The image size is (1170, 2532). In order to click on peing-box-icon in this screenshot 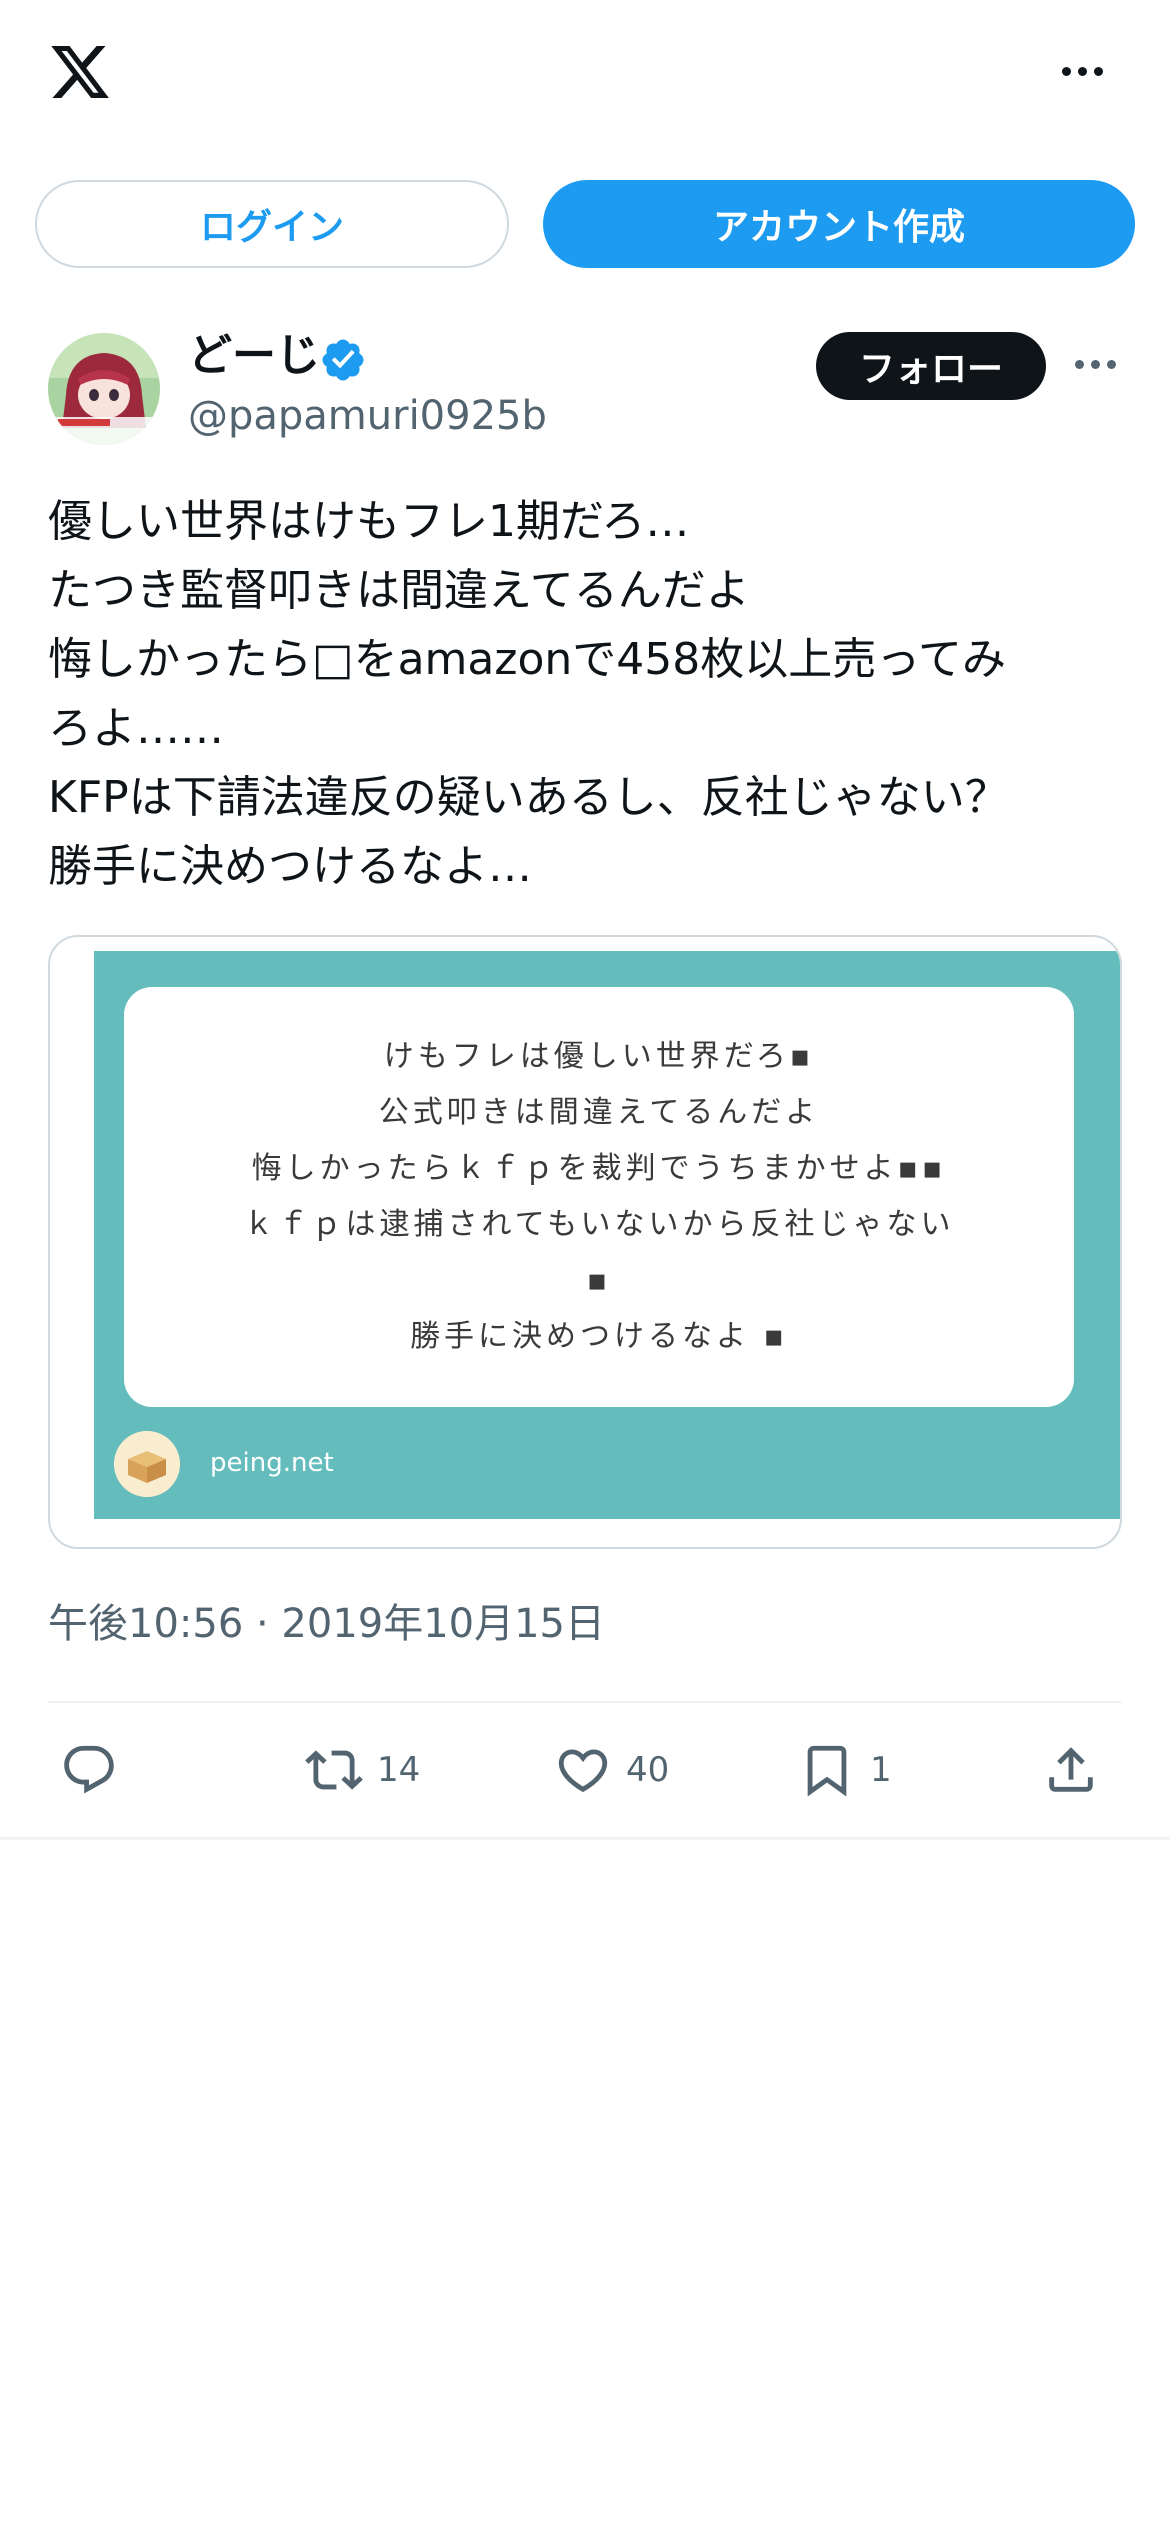, I will do `click(147, 1464)`.